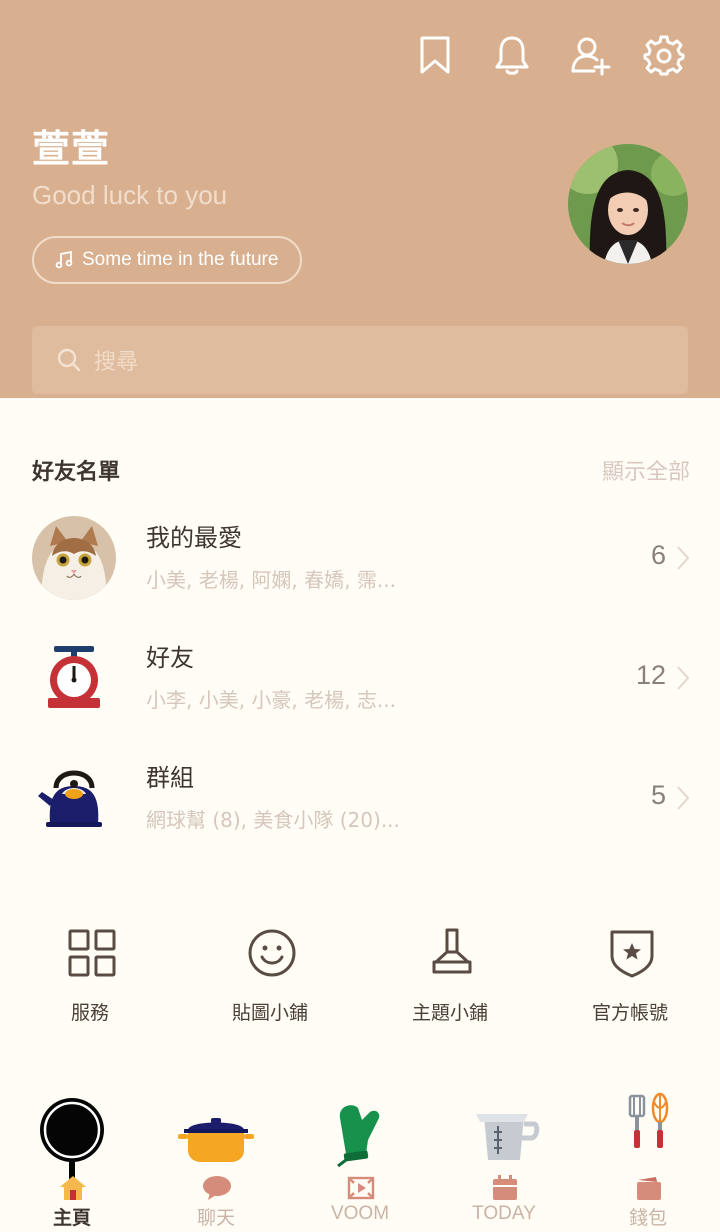 The width and height of the screenshot is (720, 1232). I want to click on frying-pan-icon, so click(72, 1135).